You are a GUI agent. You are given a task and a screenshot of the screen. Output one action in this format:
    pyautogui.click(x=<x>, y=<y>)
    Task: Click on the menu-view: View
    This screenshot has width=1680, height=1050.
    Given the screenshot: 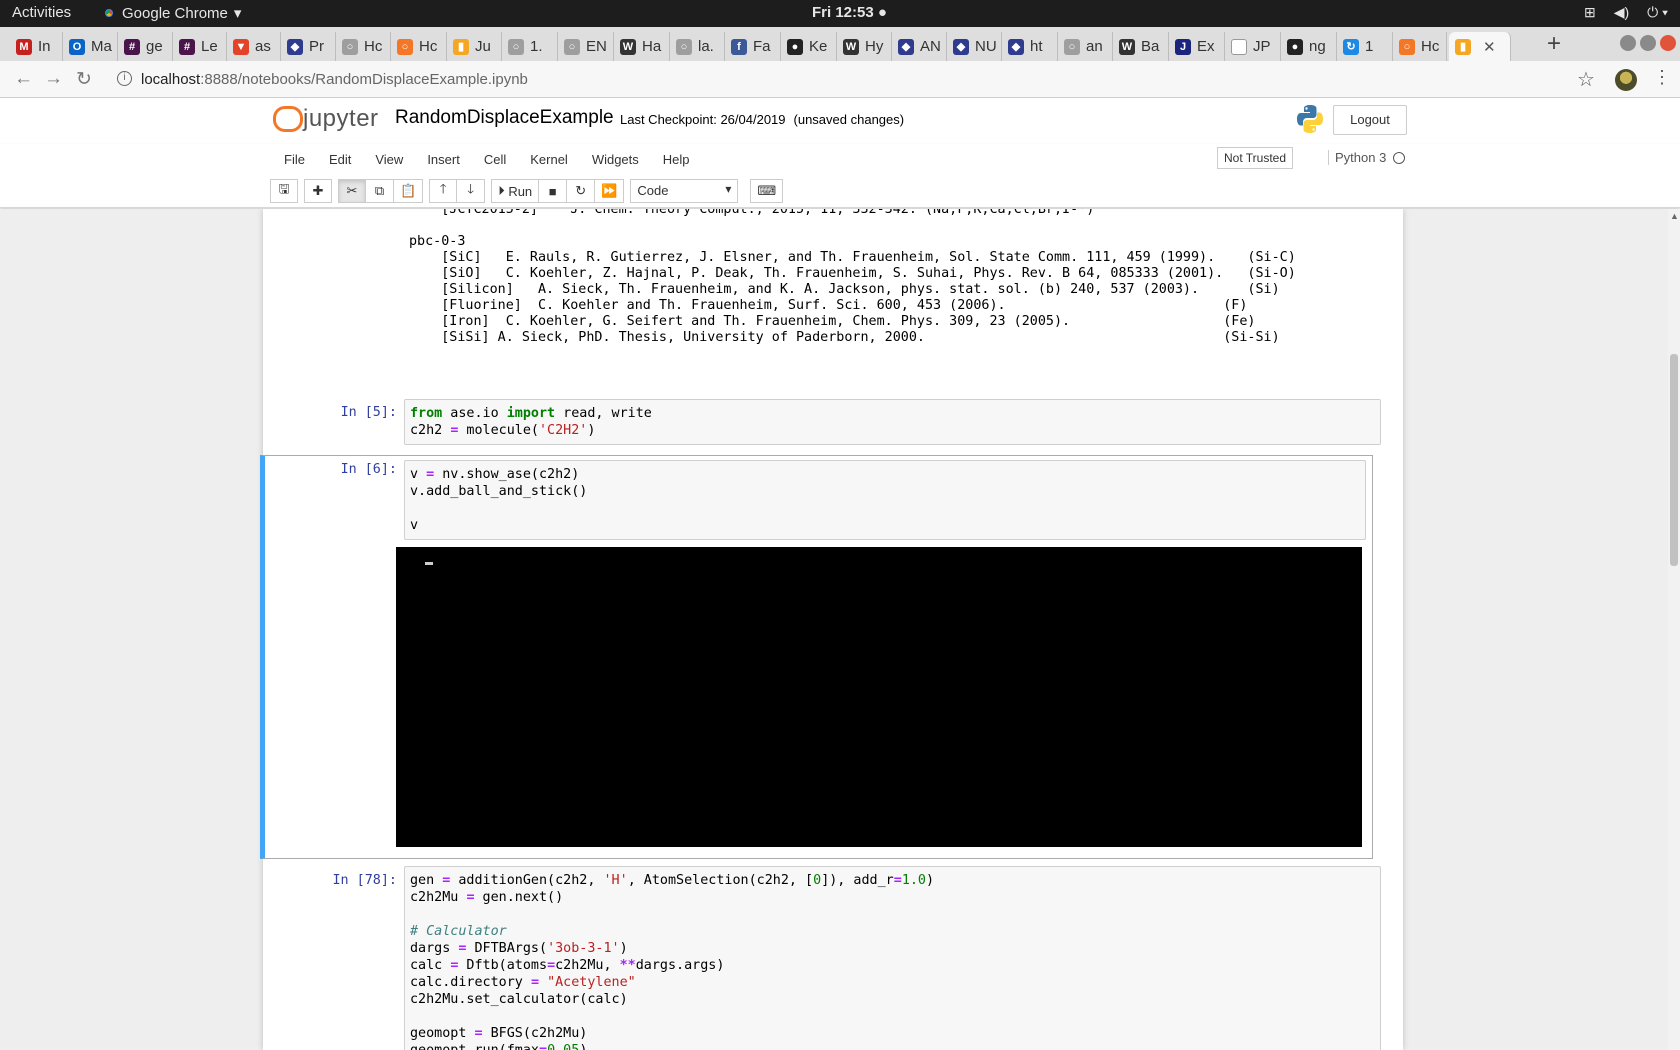 What is the action you would take?
    pyautogui.click(x=389, y=159)
    